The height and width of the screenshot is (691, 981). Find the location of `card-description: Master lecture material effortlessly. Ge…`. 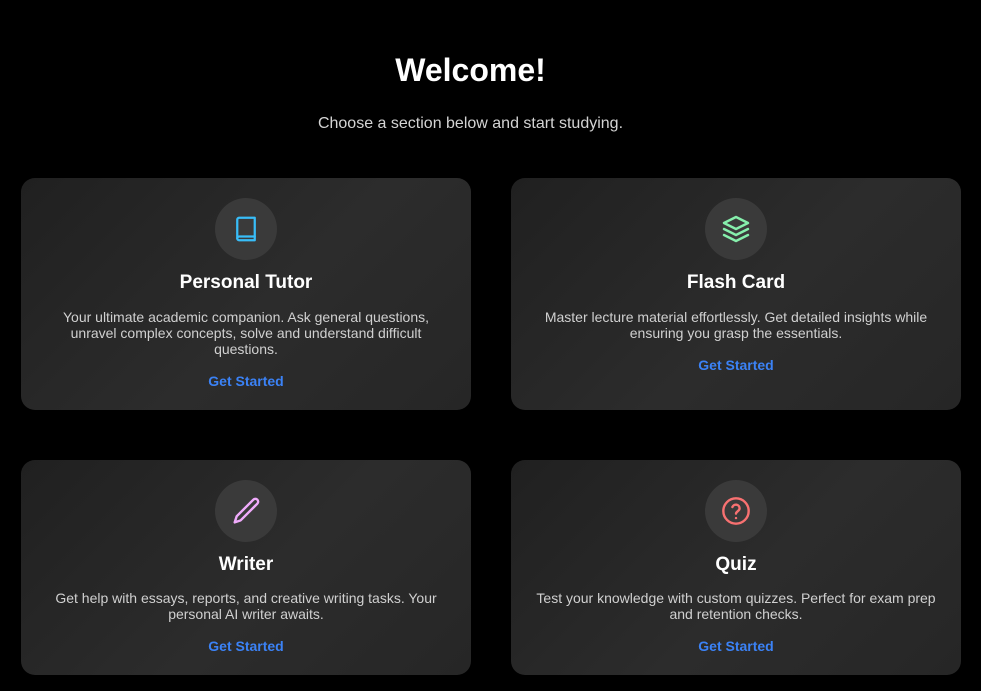

card-description: Master lecture material effortlessly. Ge… is located at coordinates (736, 325).